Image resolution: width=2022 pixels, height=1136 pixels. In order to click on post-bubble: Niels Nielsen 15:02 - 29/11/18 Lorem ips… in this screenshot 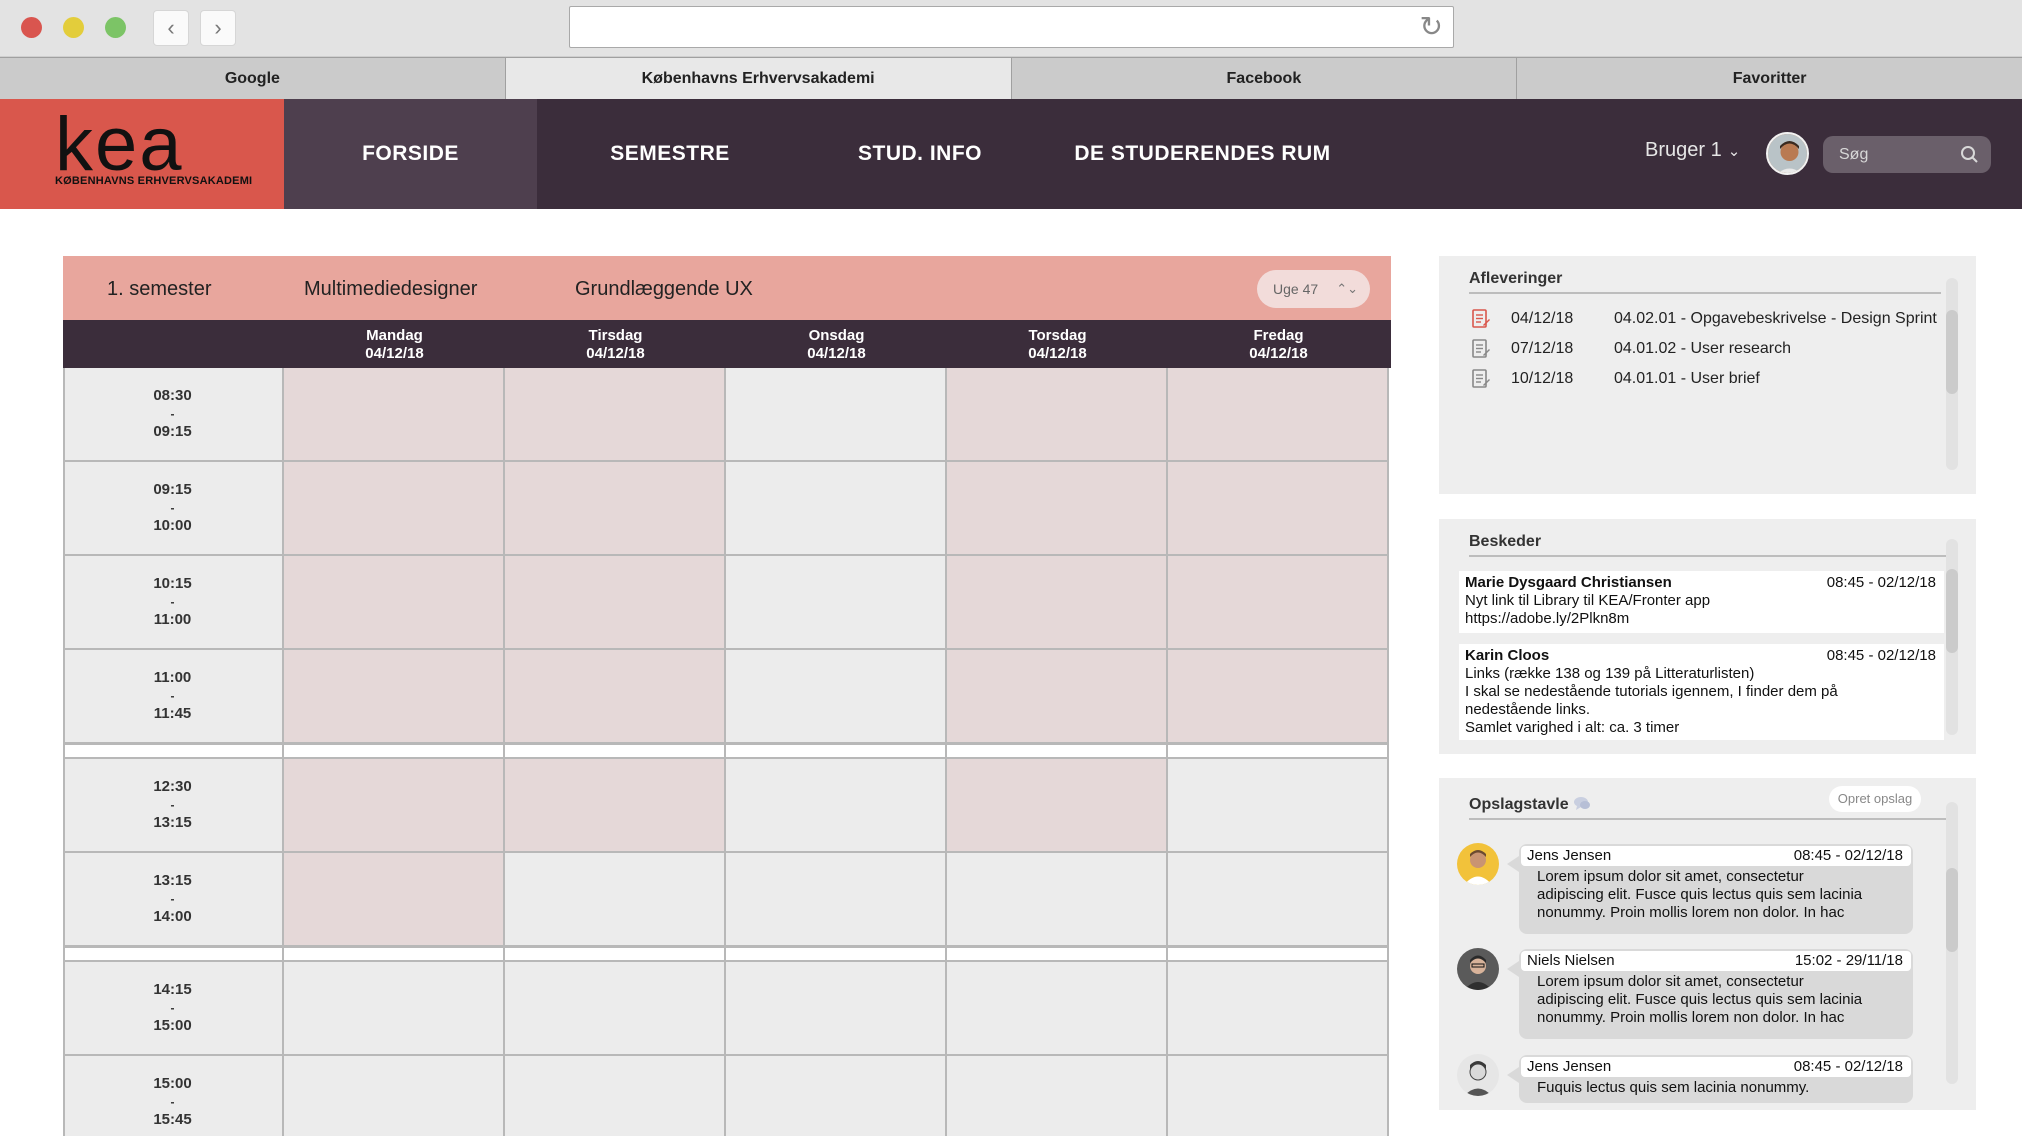, I will do `click(1710, 994)`.